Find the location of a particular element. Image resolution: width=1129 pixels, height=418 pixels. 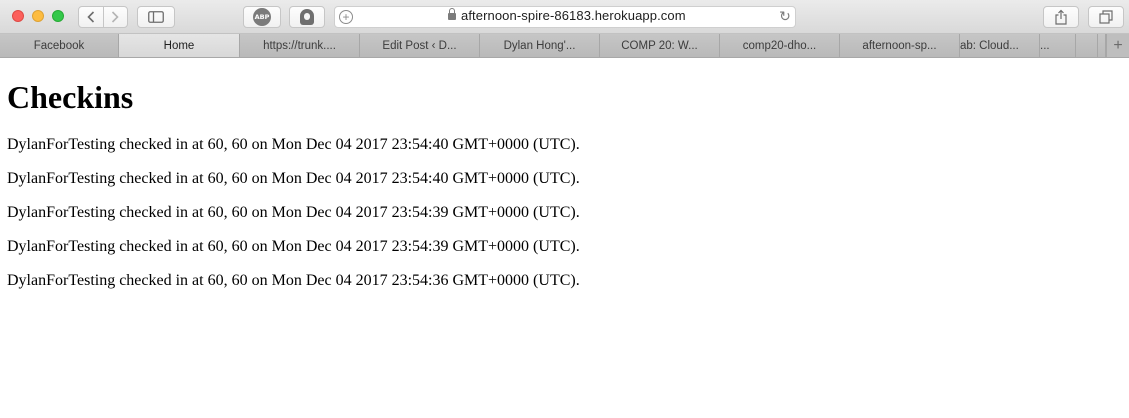

plus-icon: + is located at coordinates (1118, 45).